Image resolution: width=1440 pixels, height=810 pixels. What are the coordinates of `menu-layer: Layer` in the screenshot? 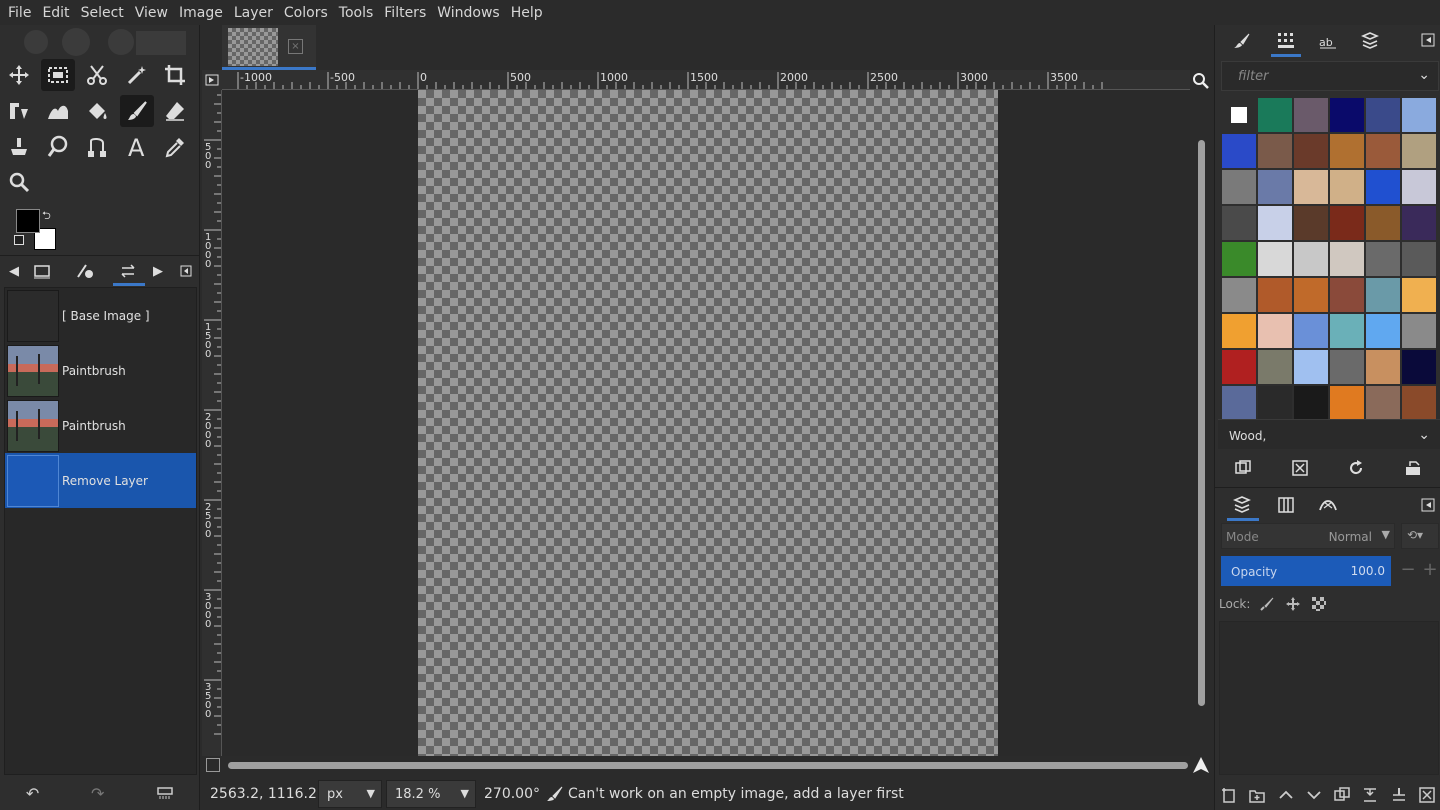 It's located at (257, 13).